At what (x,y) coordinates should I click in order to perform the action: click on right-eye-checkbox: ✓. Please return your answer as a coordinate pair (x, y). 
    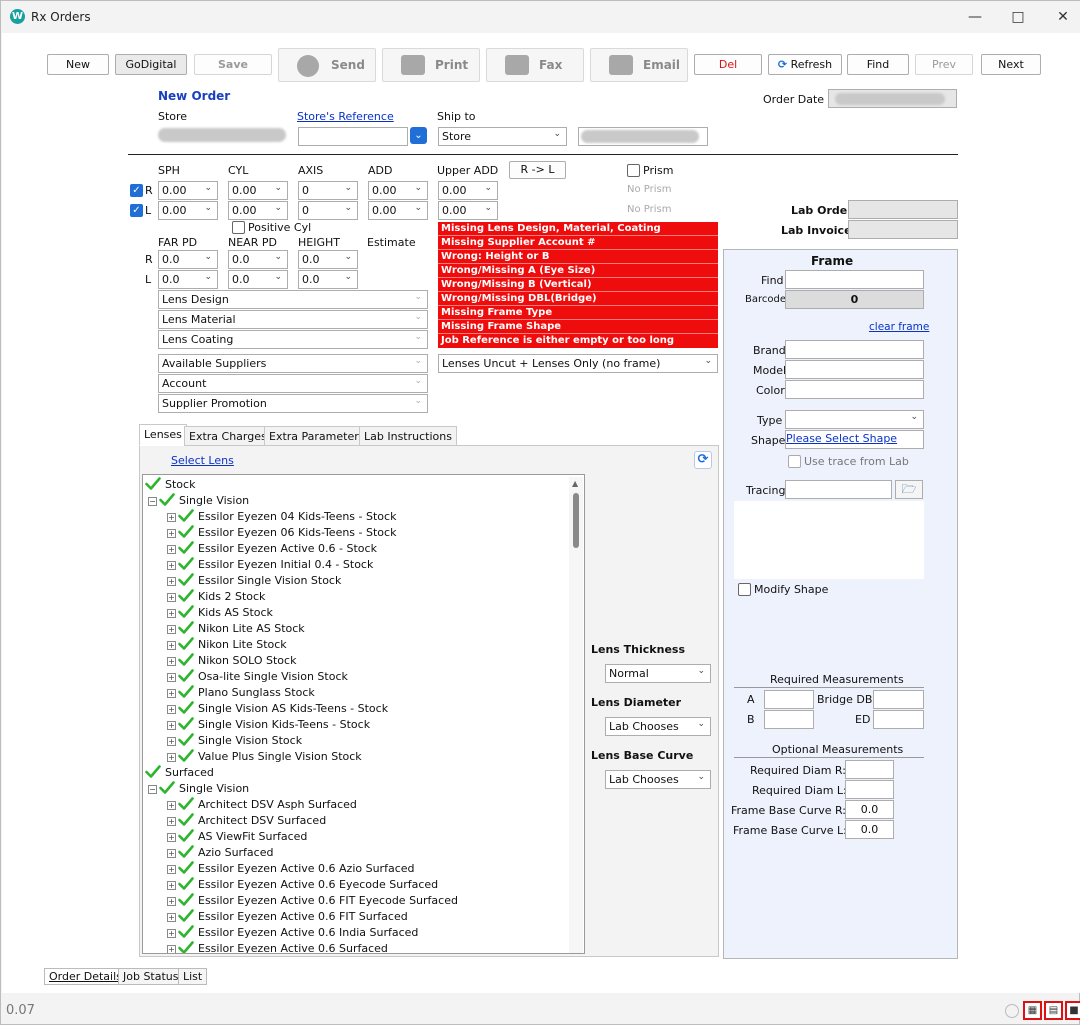
    Looking at the image, I should click on (136, 190).